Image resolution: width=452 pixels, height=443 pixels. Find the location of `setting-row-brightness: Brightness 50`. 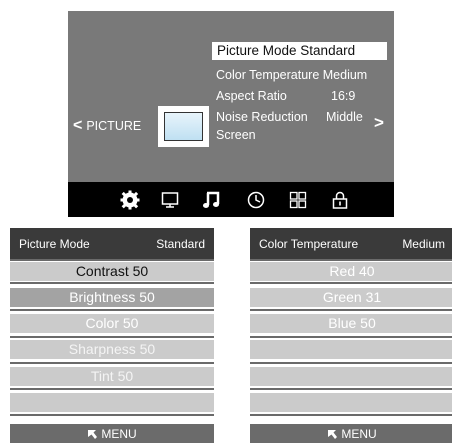

setting-row-brightness: Brightness 50 is located at coordinates (112, 297).